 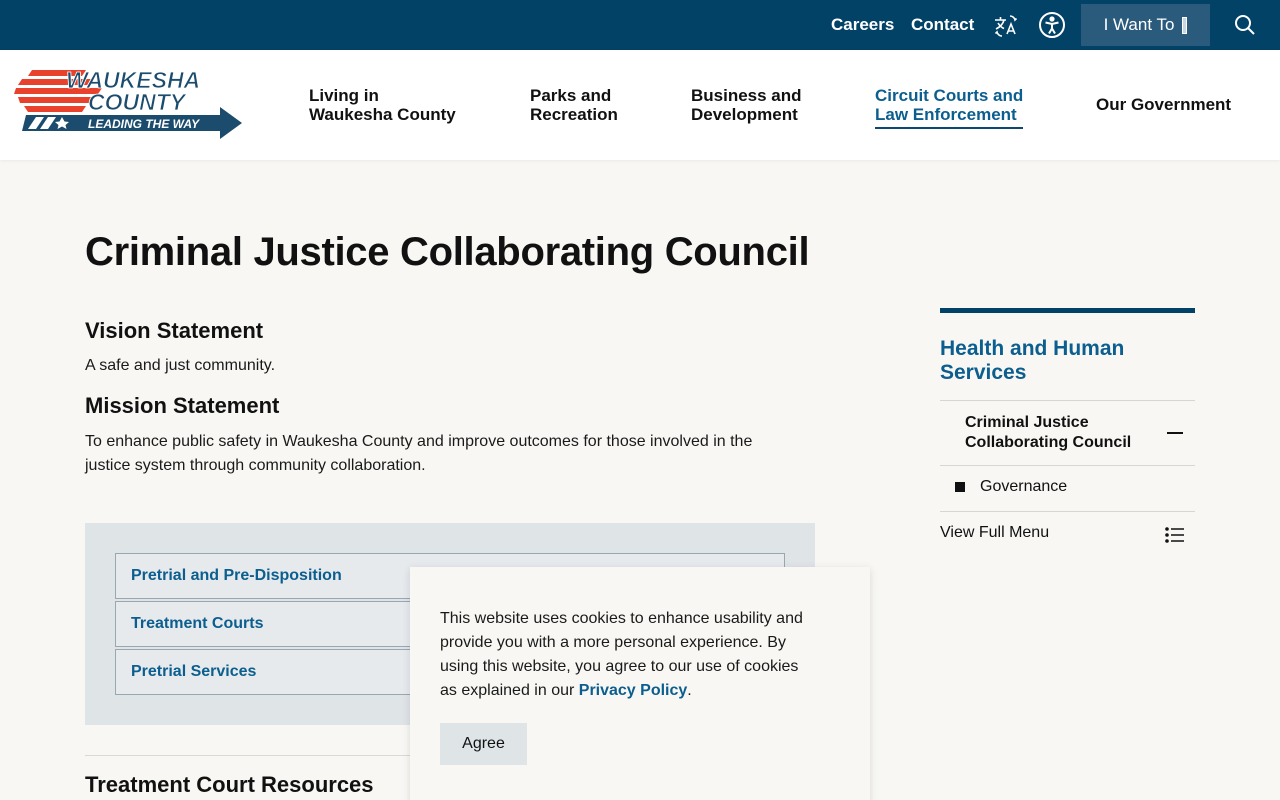 What do you see at coordinates (382, 114) in the screenshot?
I see `nav-label-line-2: Waukesha County` at bounding box center [382, 114].